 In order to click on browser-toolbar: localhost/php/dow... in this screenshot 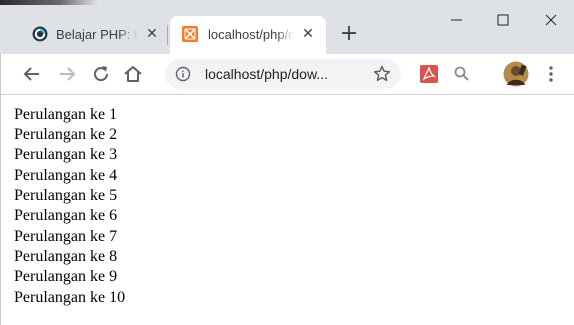, I will do `click(287, 74)`.